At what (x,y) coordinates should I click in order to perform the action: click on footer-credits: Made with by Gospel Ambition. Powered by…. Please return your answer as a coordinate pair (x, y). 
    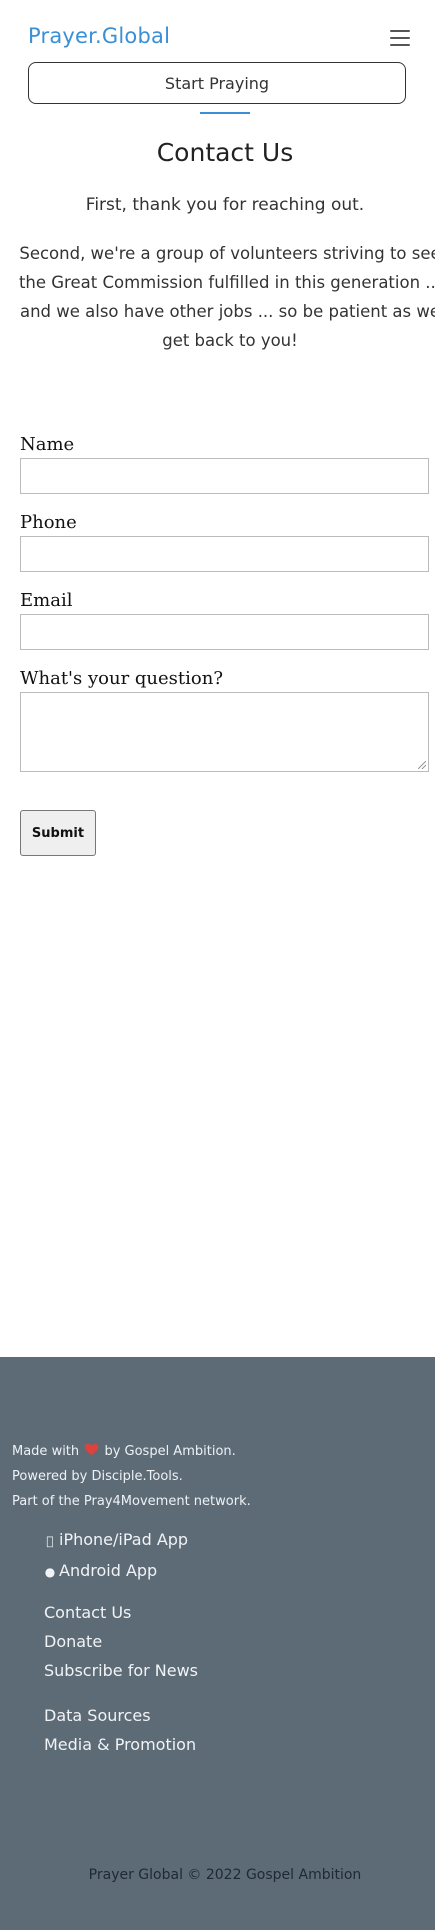
    Looking at the image, I should click on (131, 1476).